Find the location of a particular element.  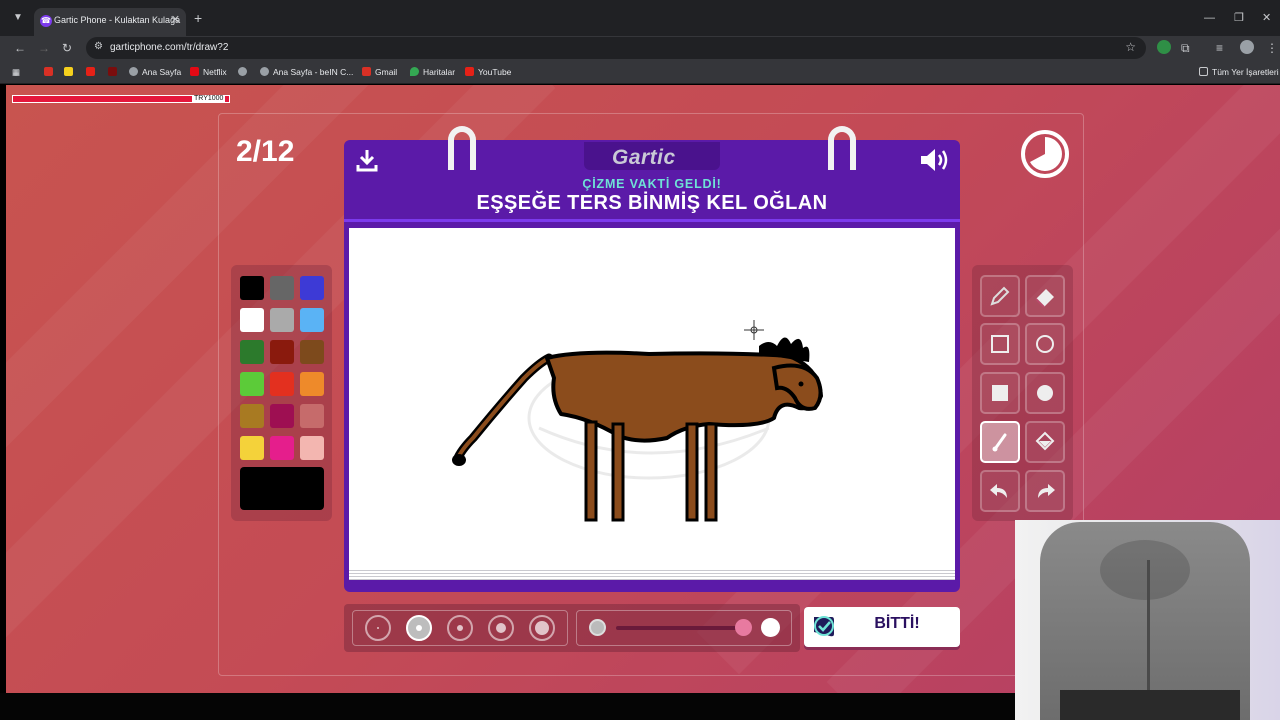

done-check-icon is located at coordinates (824, 626).